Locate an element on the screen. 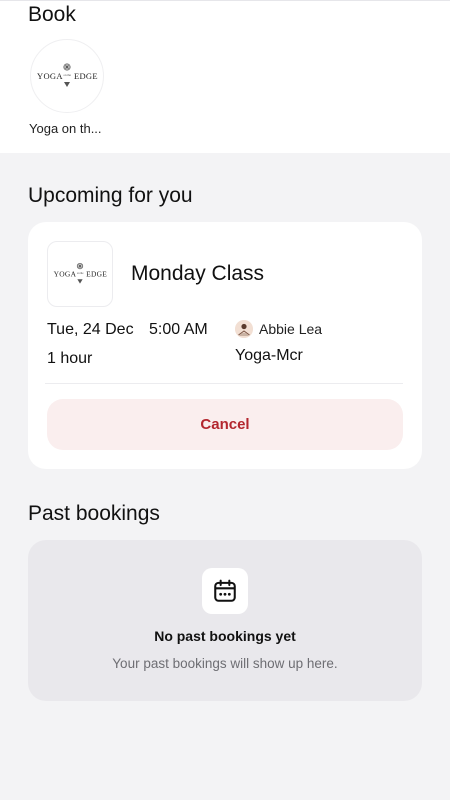  studio-logo: YOGA on the EDGE is located at coordinates (67, 76).